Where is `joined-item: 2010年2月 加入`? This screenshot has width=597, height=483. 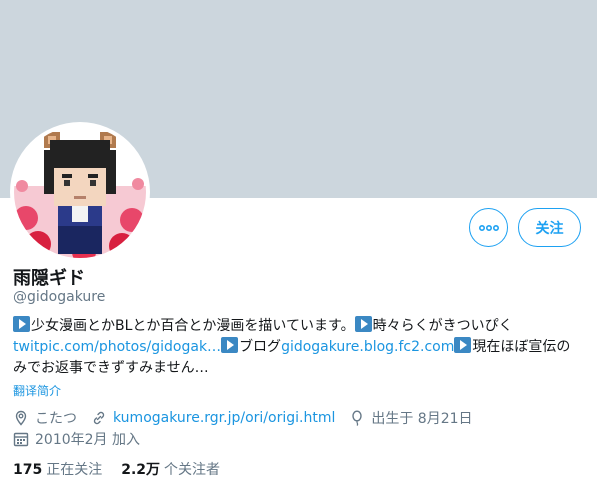
joined-item: 2010年2月 加入 is located at coordinates (76, 439).